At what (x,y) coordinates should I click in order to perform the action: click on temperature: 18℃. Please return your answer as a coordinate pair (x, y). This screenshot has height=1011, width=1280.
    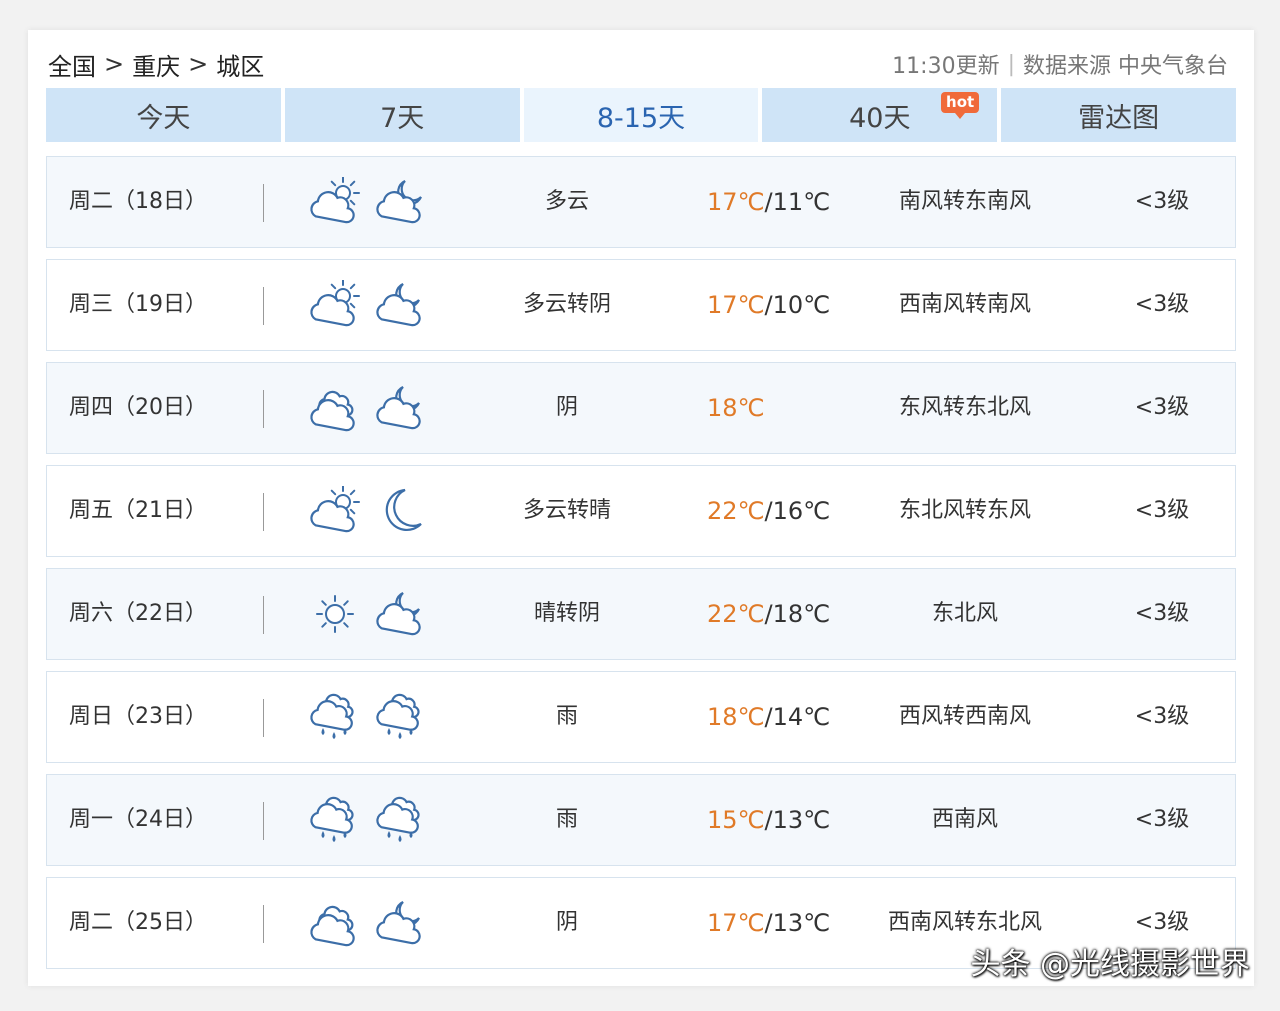
    Looking at the image, I should click on (736, 408).